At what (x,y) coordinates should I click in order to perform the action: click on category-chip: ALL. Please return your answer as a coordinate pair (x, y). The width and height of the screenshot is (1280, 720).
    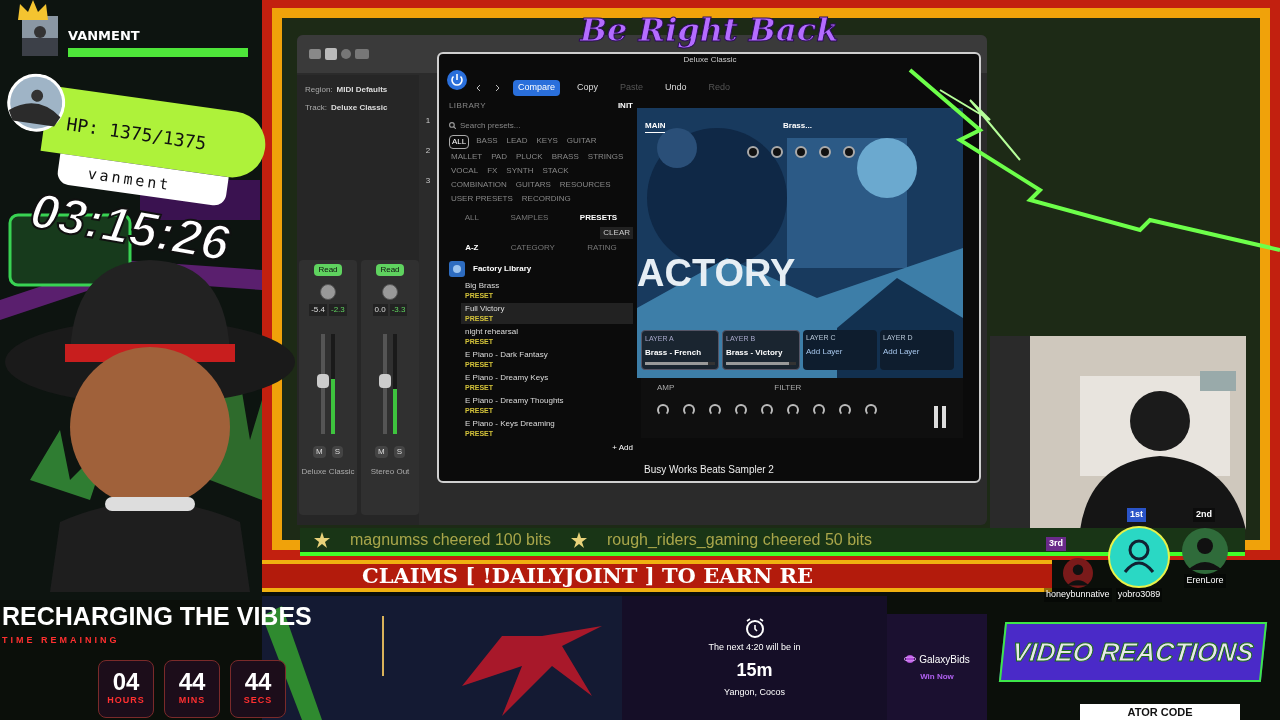
    Looking at the image, I should click on (459, 142).